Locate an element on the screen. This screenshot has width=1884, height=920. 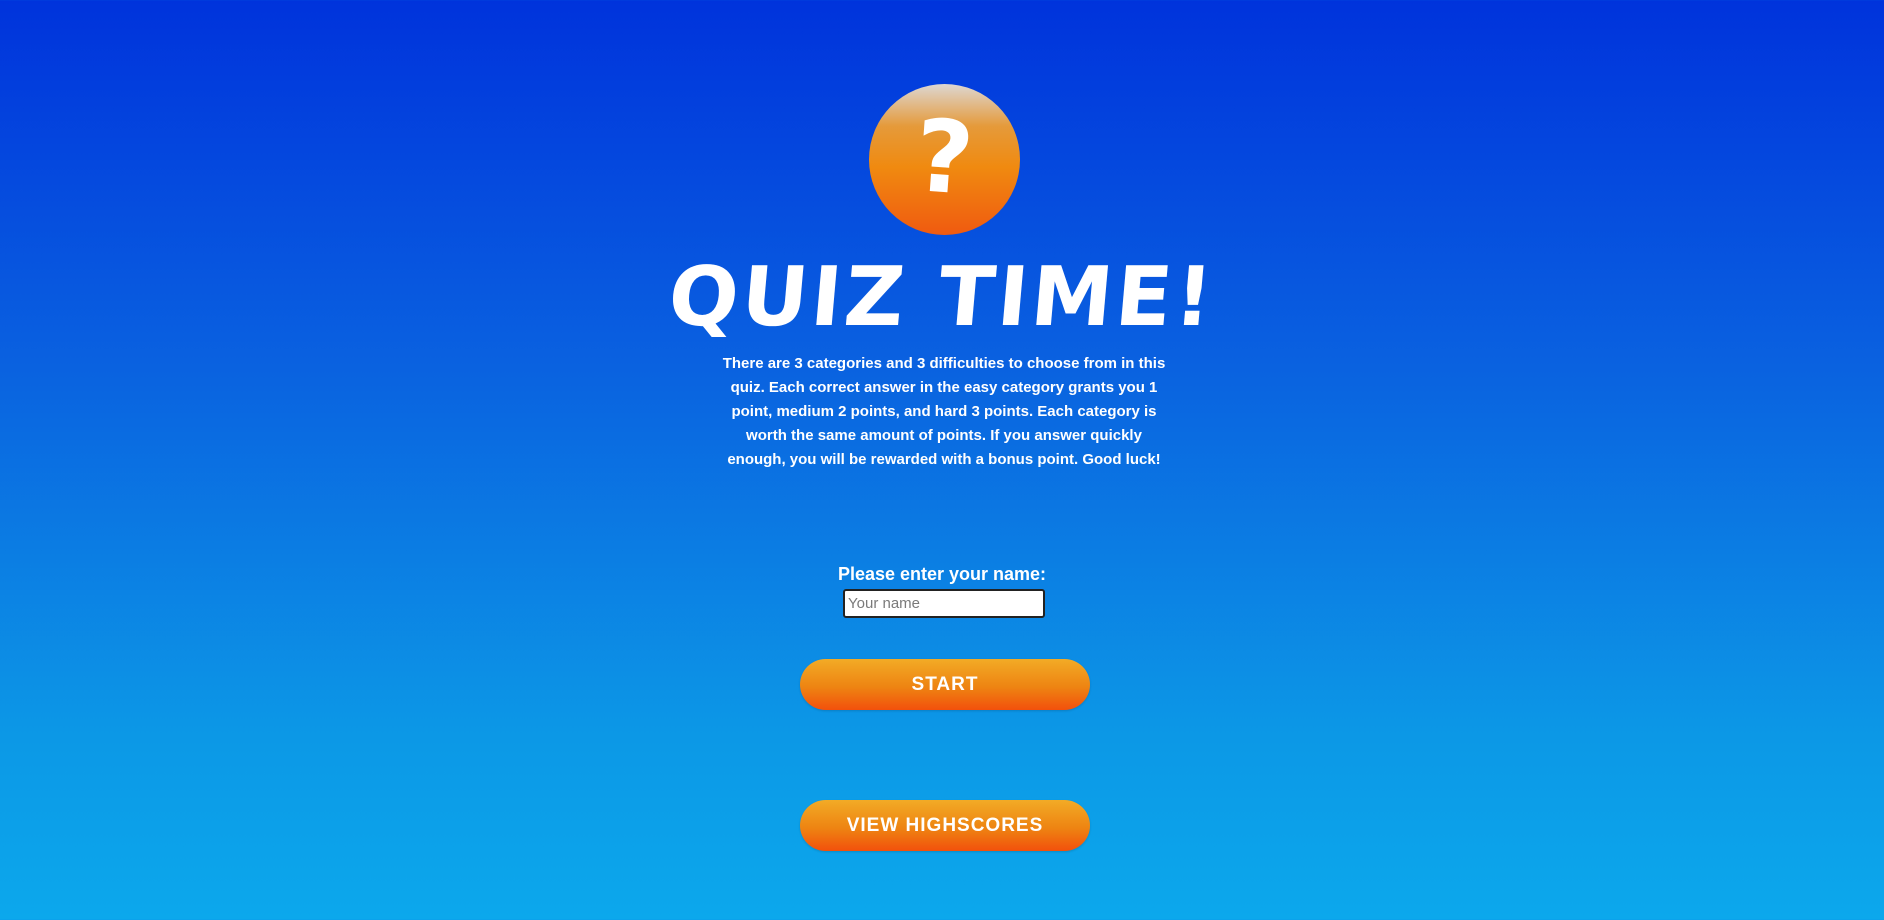
start-button: START is located at coordinates (945, 684).